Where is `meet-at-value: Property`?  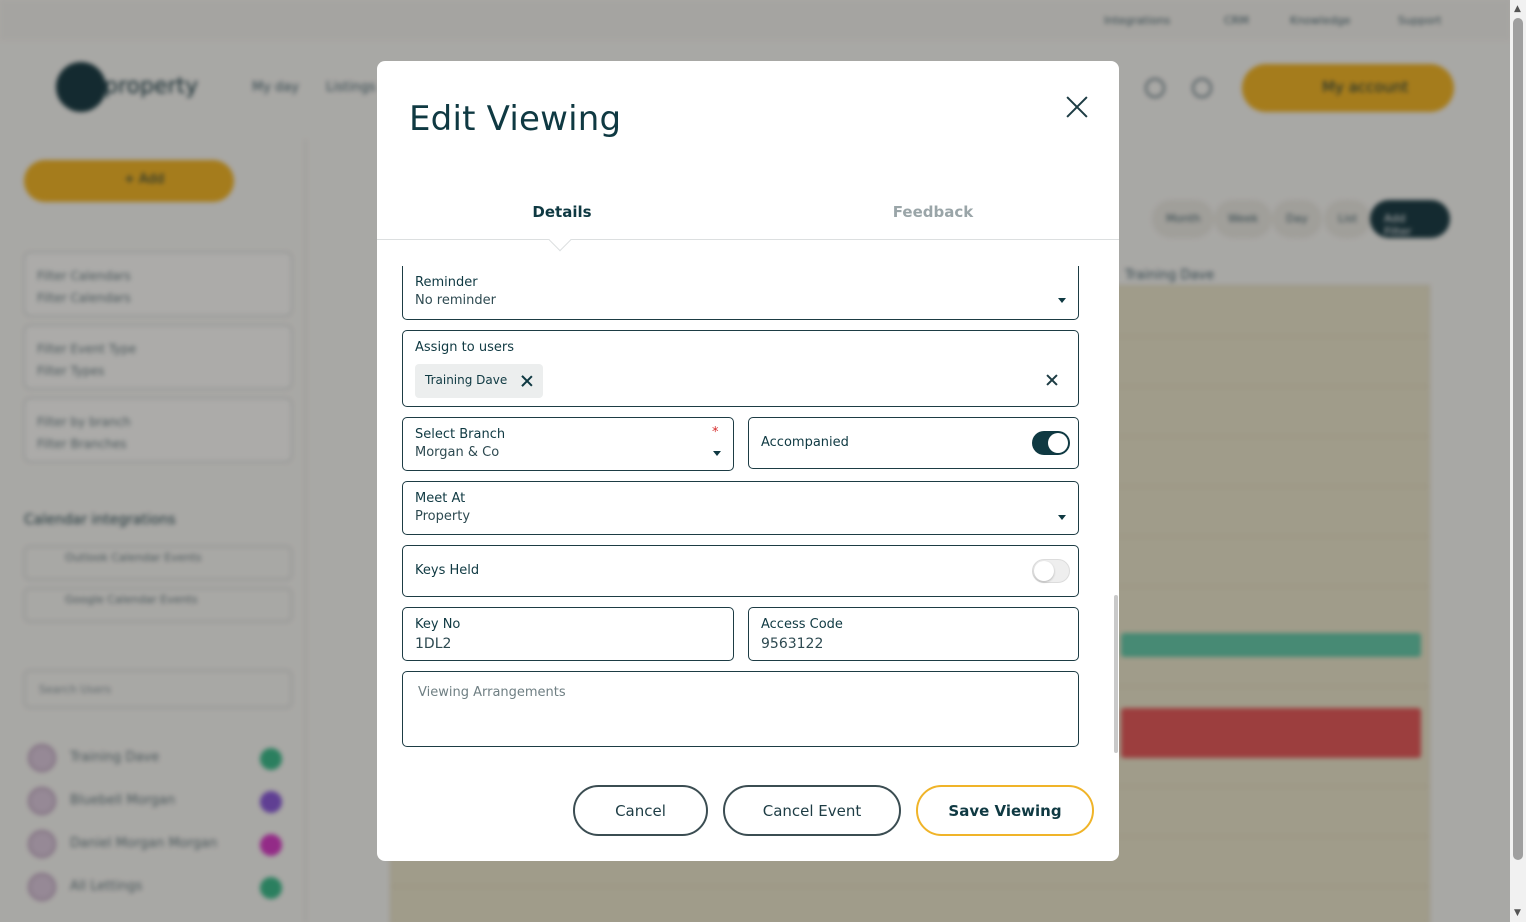 meet-at-value: Property is located at coordinates (443, 516).